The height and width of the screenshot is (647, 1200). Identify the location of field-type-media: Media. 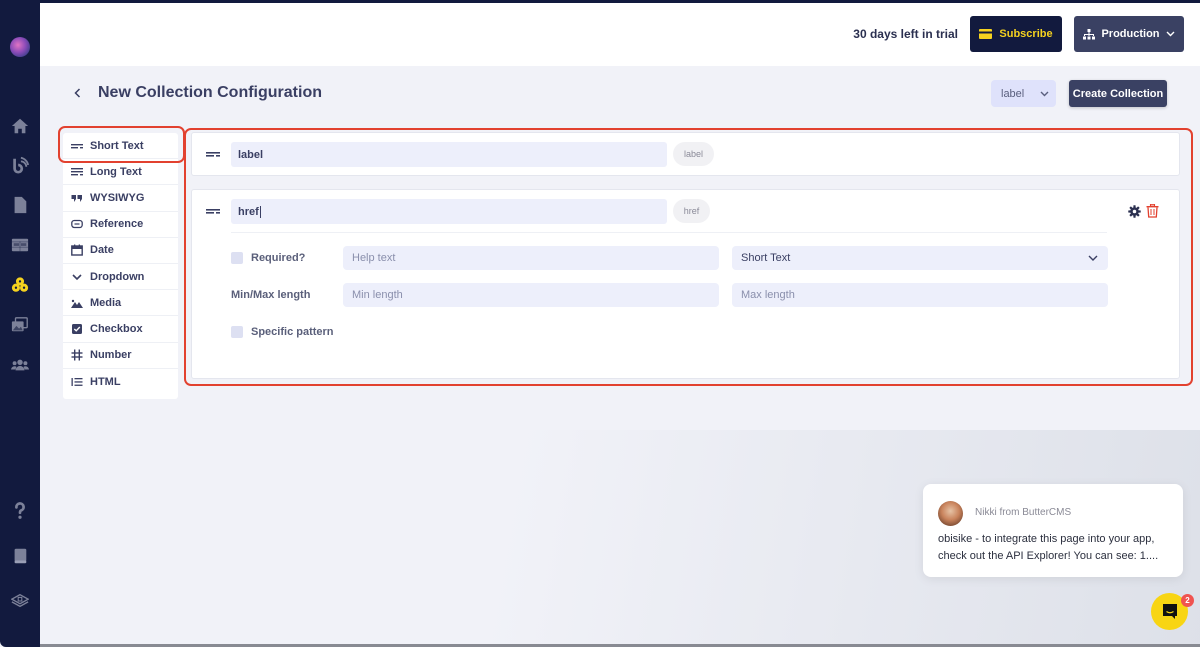
(120, 303).